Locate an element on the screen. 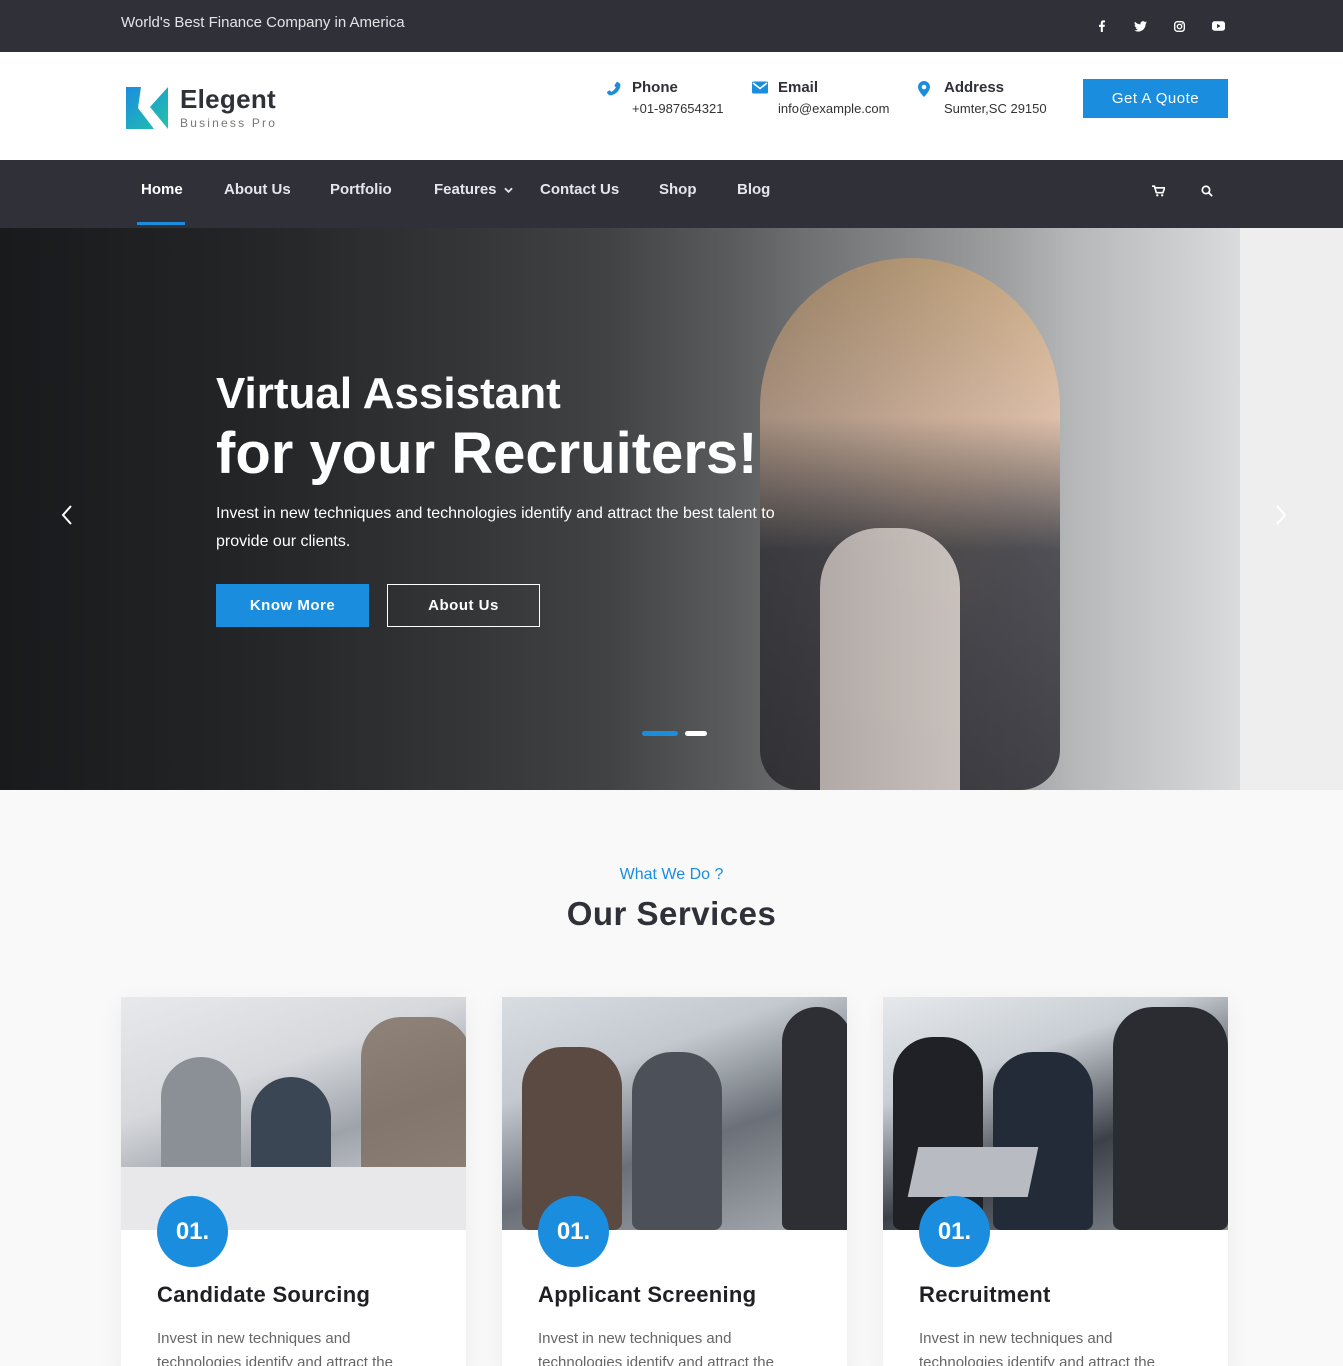  get-a-quote-button: Get A Quote is located at coordinates (1155, 98).